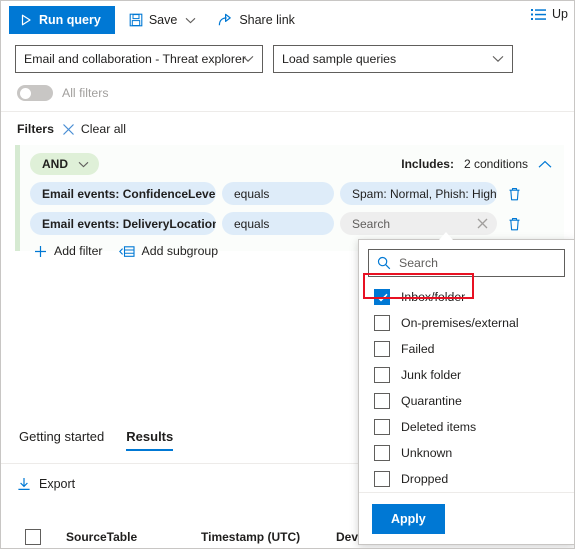  Describe the element at coordinates (35, 129) in the screenshot. I see `filters-title: Filters` at that location.